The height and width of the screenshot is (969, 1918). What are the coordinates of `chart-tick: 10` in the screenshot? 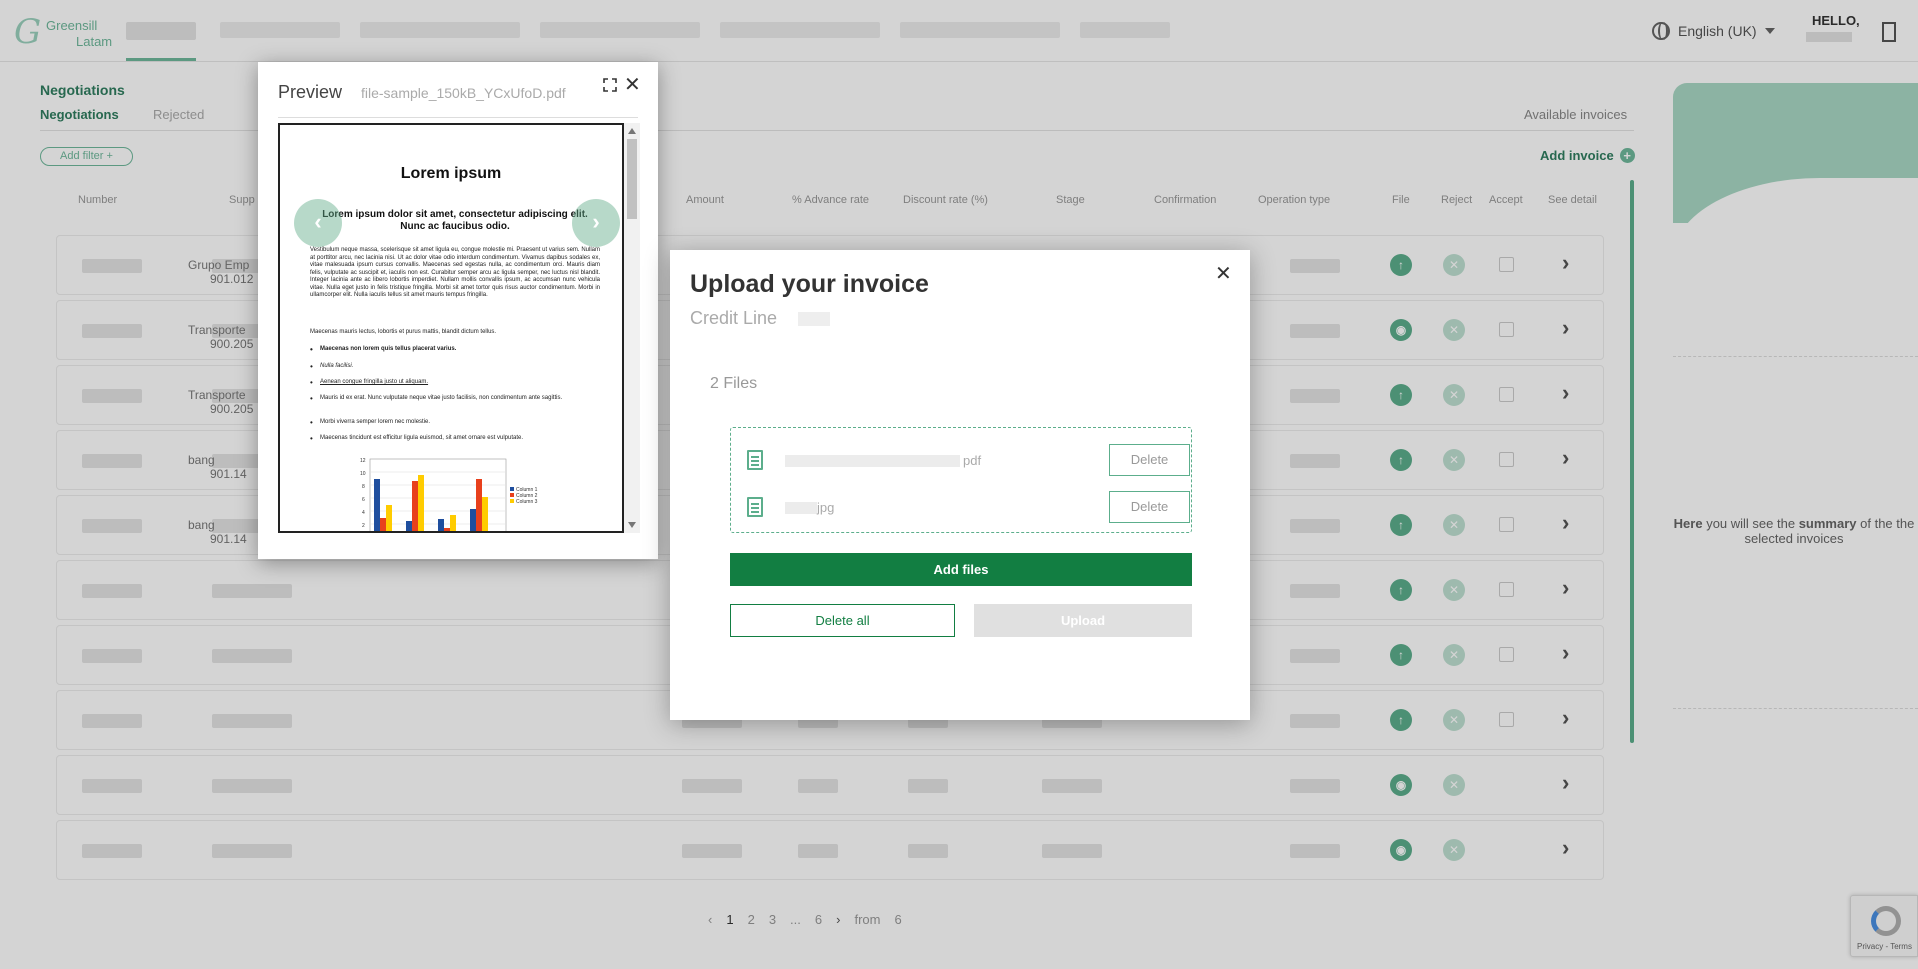 It's located at (363, 474).